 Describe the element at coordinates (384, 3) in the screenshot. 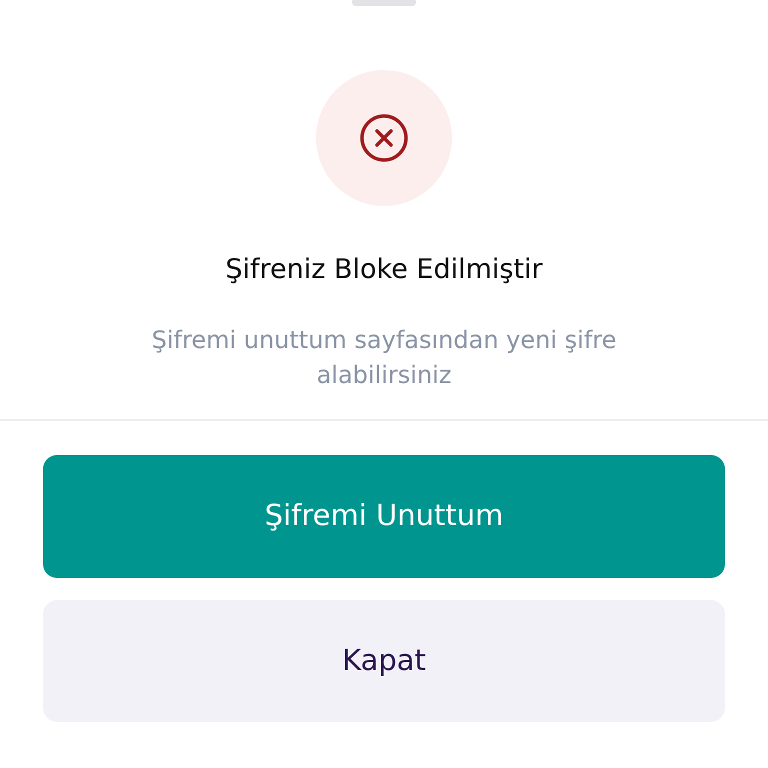

I see `drag-handle` at that location.